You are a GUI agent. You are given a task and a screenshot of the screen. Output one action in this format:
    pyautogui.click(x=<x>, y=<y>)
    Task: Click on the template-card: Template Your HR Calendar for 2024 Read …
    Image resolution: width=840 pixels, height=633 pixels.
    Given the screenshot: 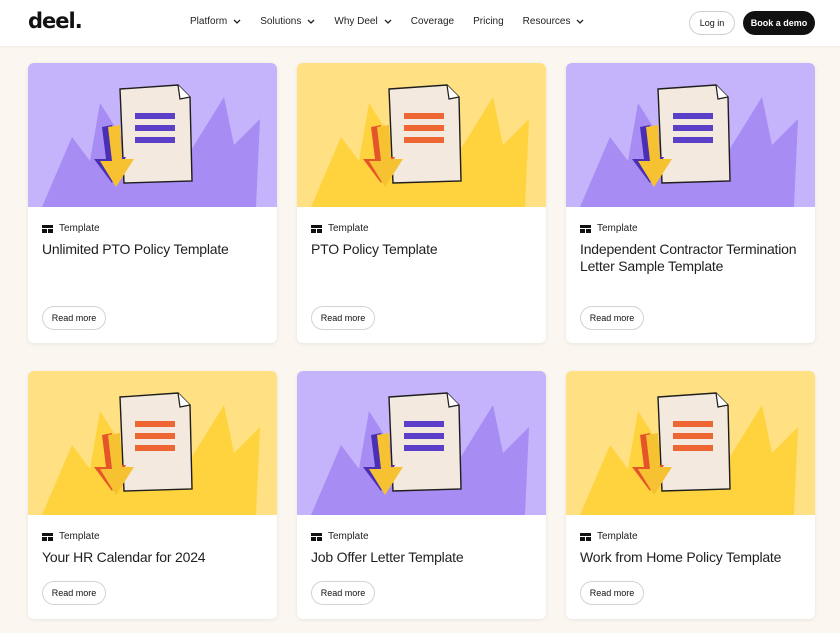 What is the action you would take?
    pyautogui.click(x=152, y=495)
    